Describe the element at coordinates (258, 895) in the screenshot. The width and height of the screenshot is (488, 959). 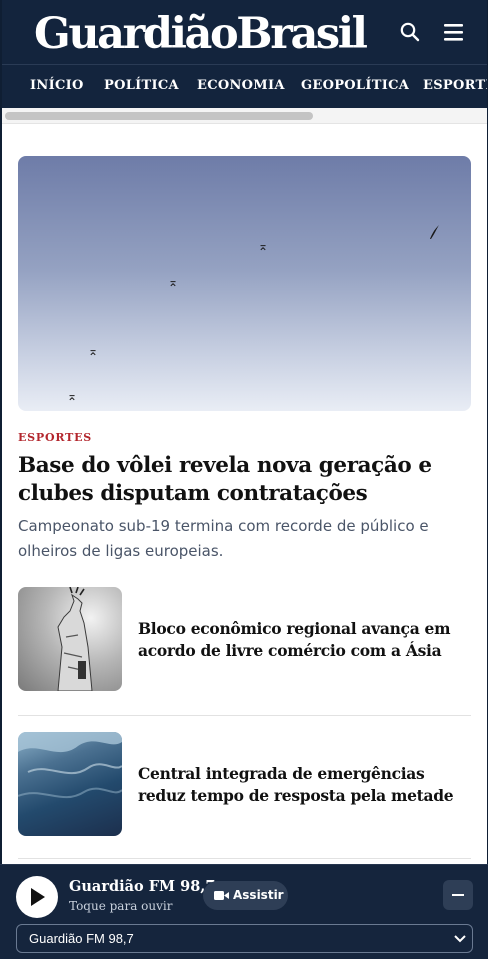
I see `watch-label: Assistir` at that location.